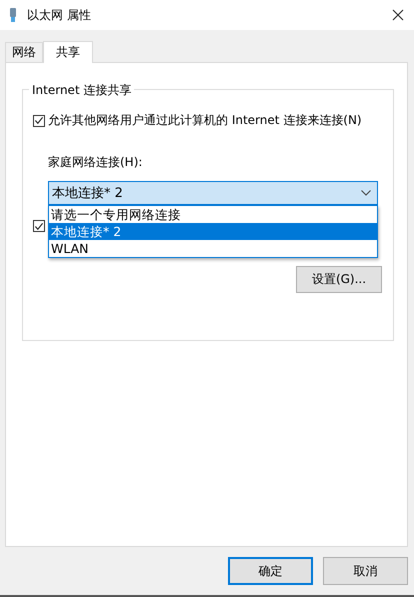 The width and height of the screenshot is (414, 597). I want to click on window-title: 以太网 属性, so click(59, 15).